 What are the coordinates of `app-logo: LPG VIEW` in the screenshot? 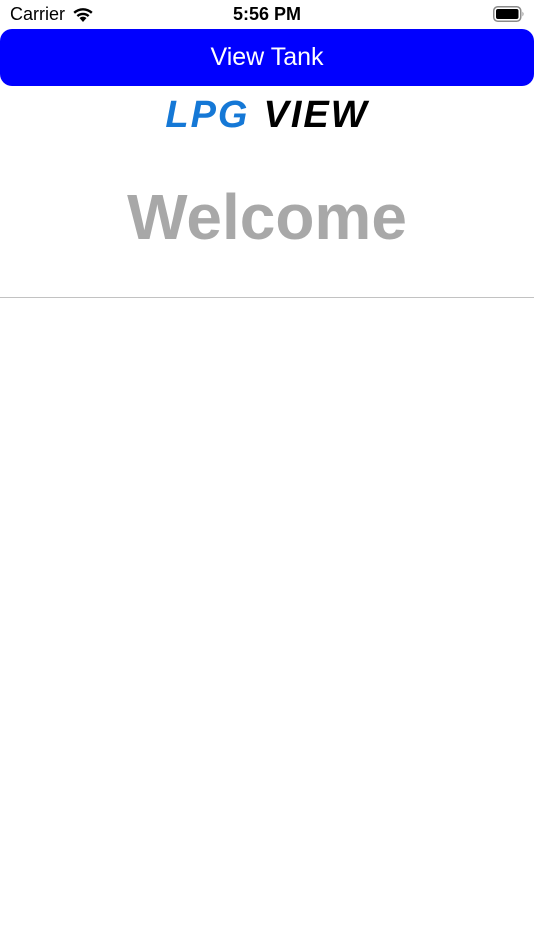 It's located at (267, 115).